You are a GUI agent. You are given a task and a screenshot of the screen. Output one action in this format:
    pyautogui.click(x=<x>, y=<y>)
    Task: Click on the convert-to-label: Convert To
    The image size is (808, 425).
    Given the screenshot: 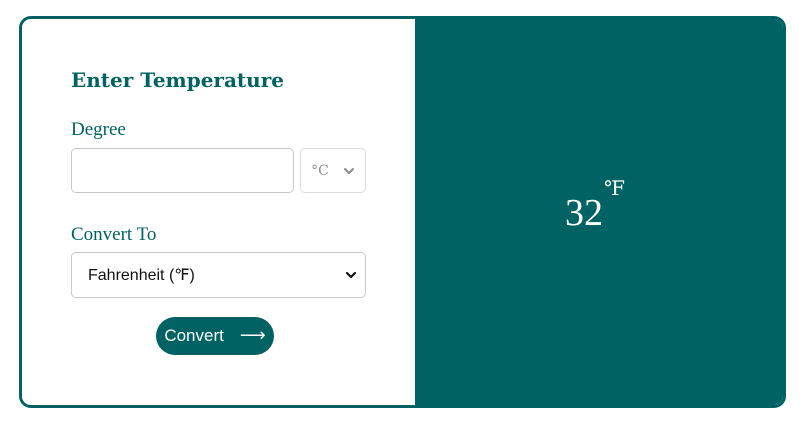 What is the action you would take?
    pyautogui.click(x=114, y=234)
    